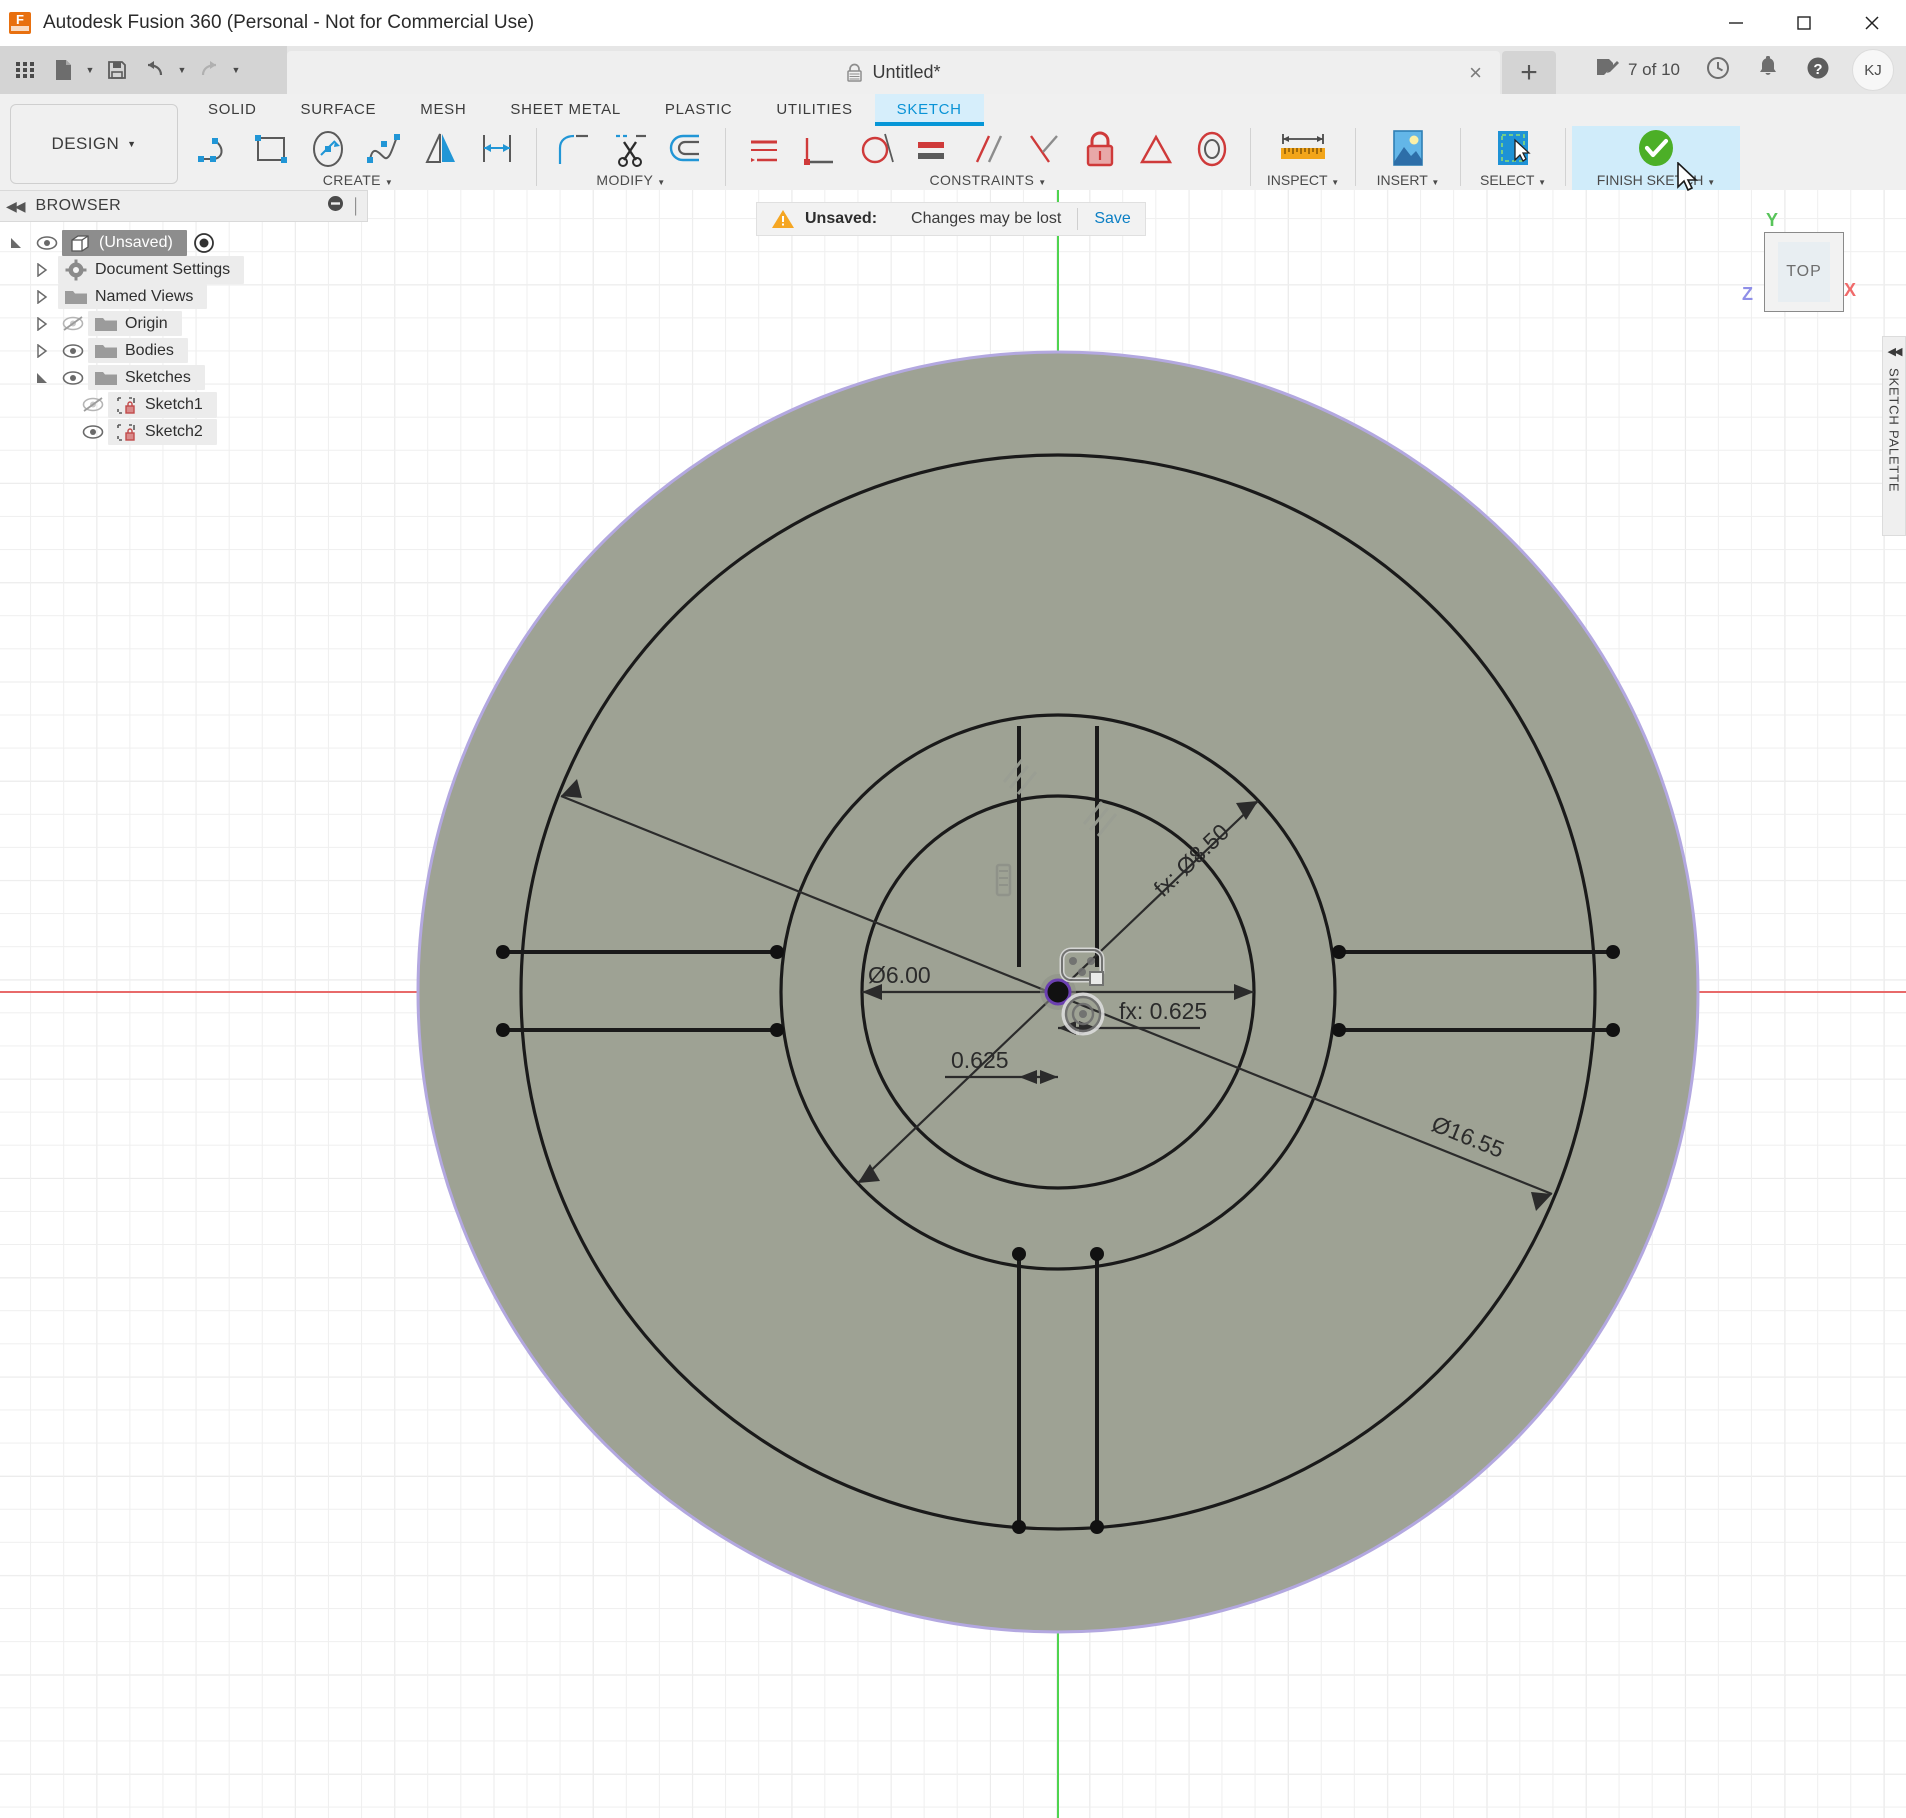 This screenshot has width=1906, height=1818. What do you see at coordinates (358, 181) in the screenshot?
I see `panel-create-title: CREATE ▼` at bounding box center [358, 181].